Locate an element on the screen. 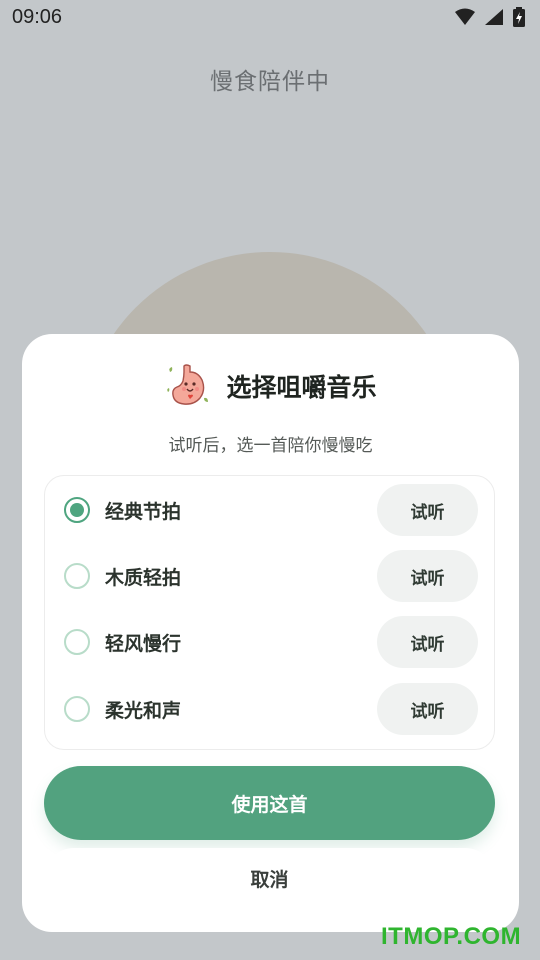  cancel-button: 取消 is located at coordinates (269, 878).